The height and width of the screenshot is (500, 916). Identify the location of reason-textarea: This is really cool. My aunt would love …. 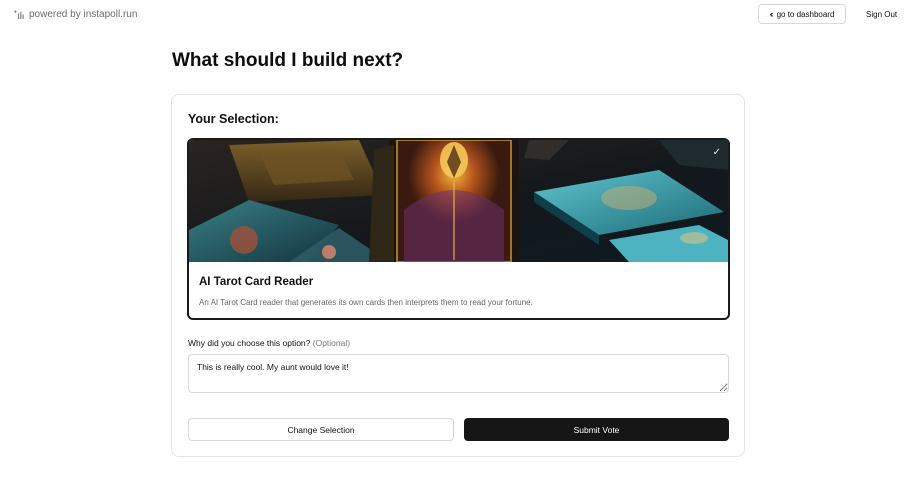
(458, 373).